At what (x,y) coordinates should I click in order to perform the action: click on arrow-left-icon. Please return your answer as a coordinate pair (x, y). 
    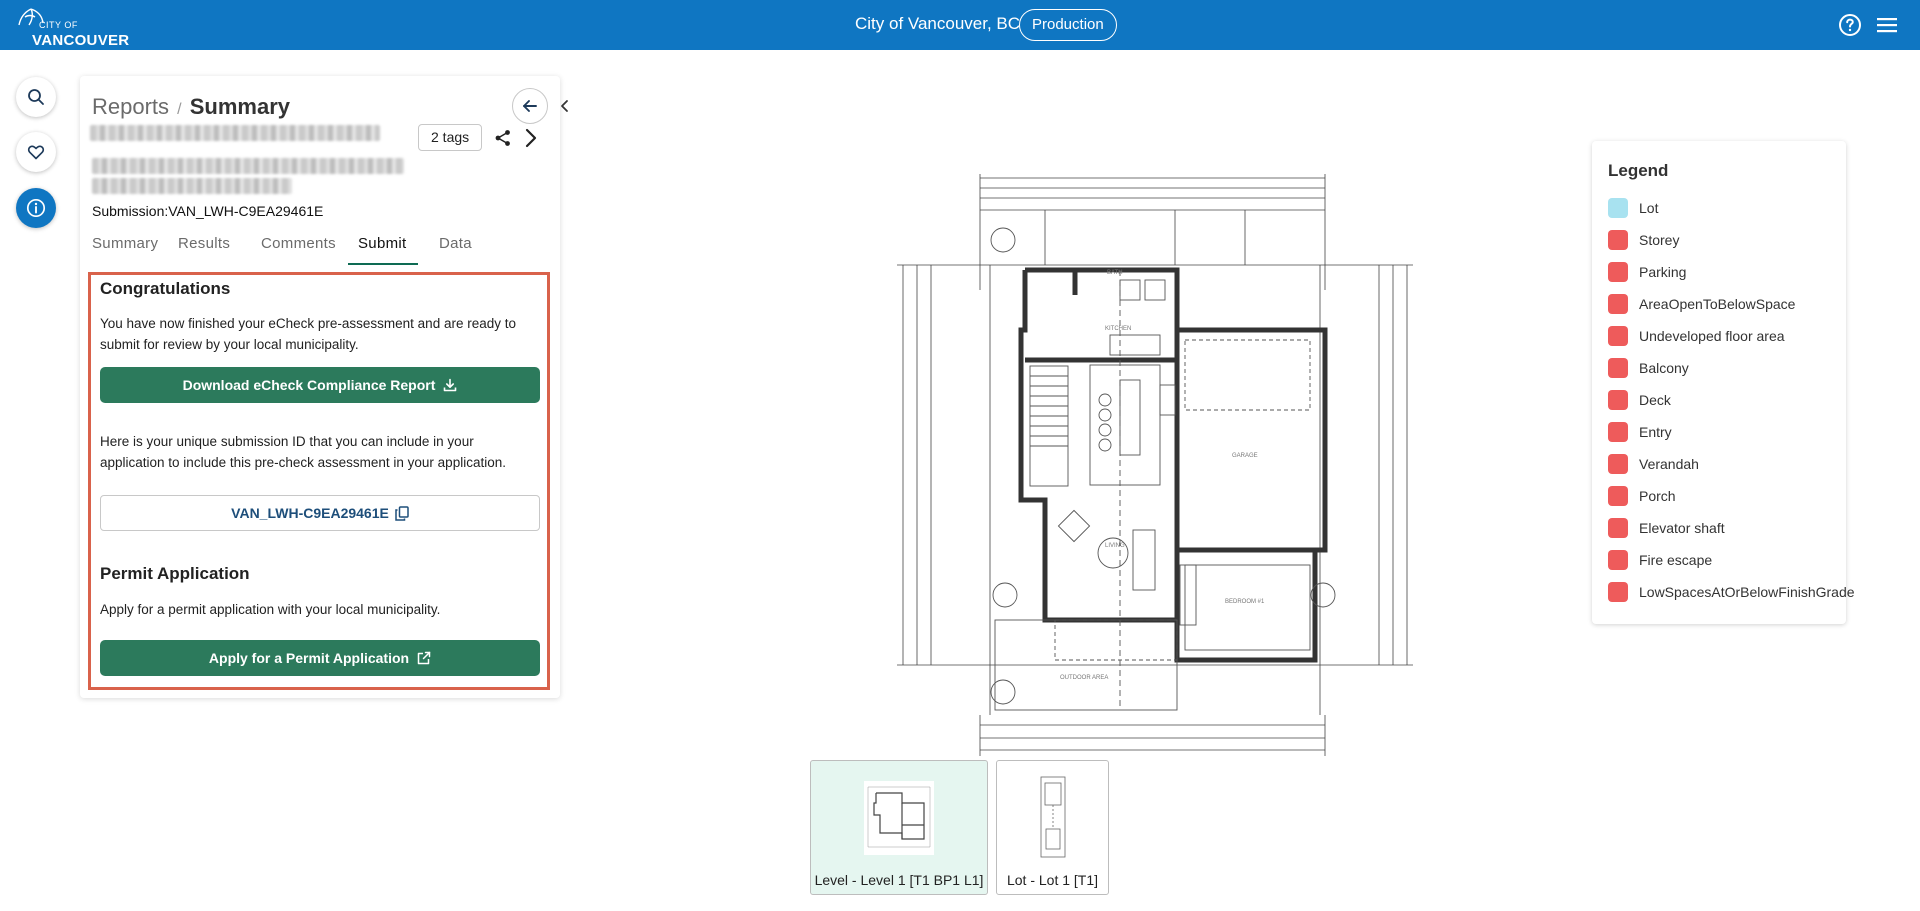
    Looking at the image, I should click on (530, 106).